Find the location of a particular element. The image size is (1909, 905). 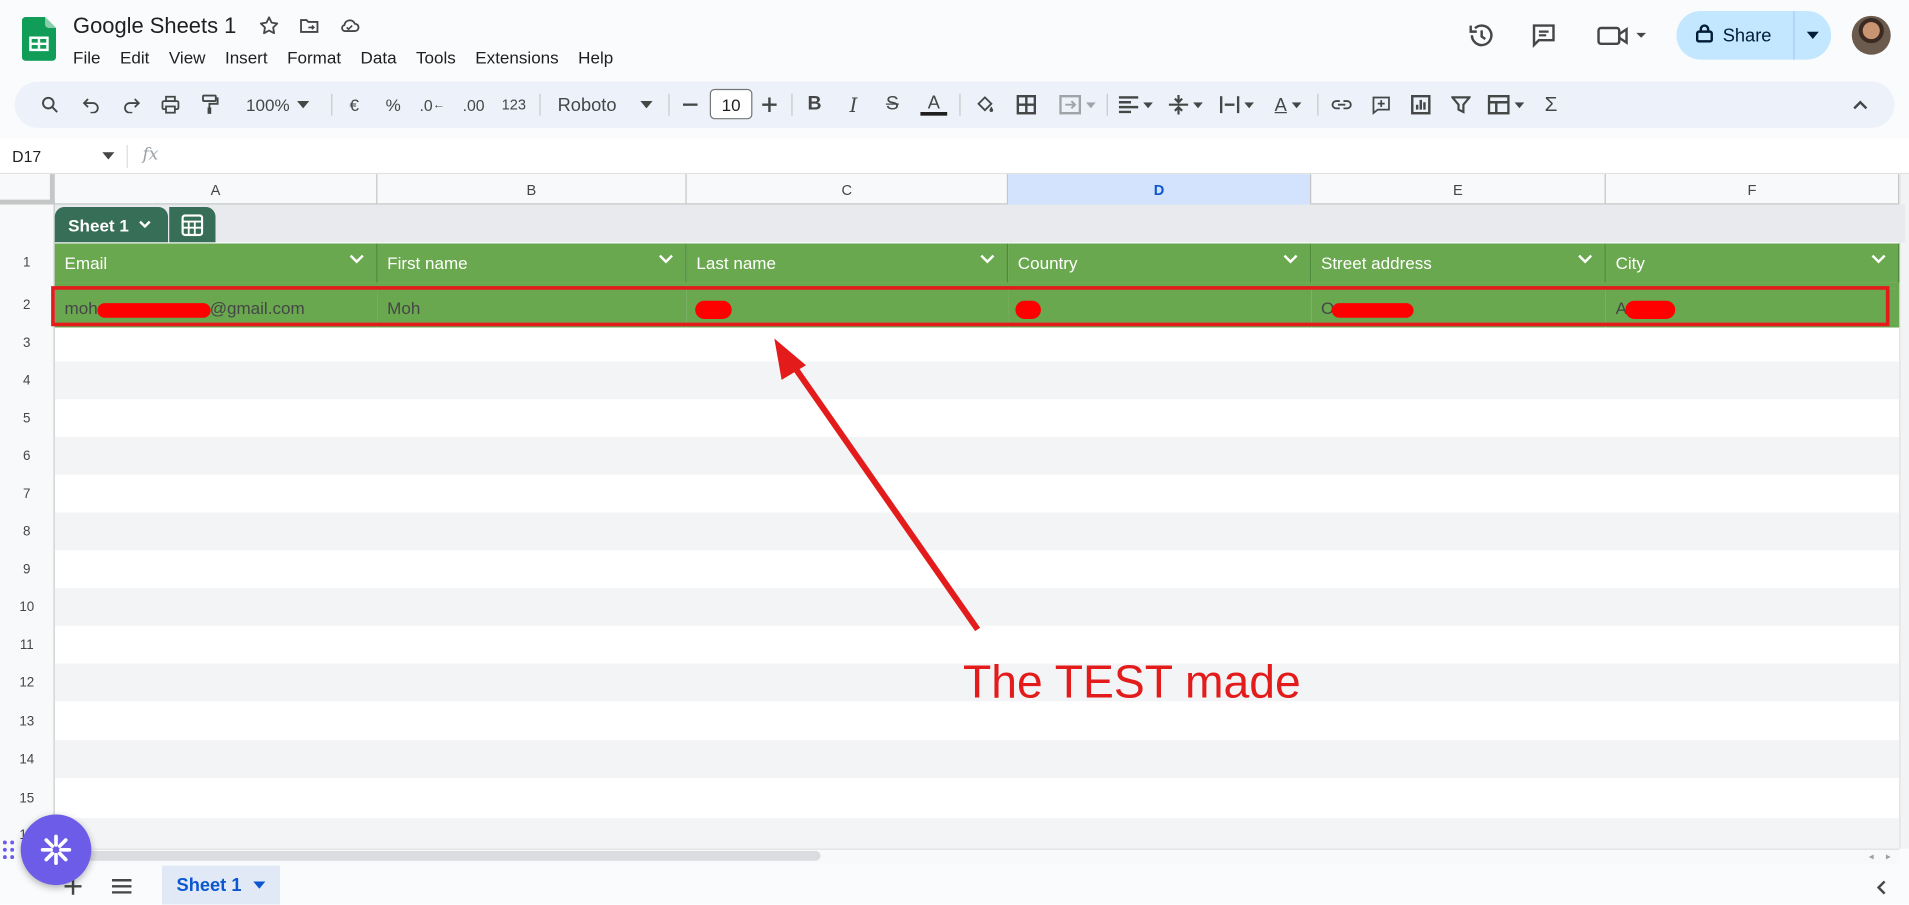

row-header: 15 is located at coordinates (27, 798).